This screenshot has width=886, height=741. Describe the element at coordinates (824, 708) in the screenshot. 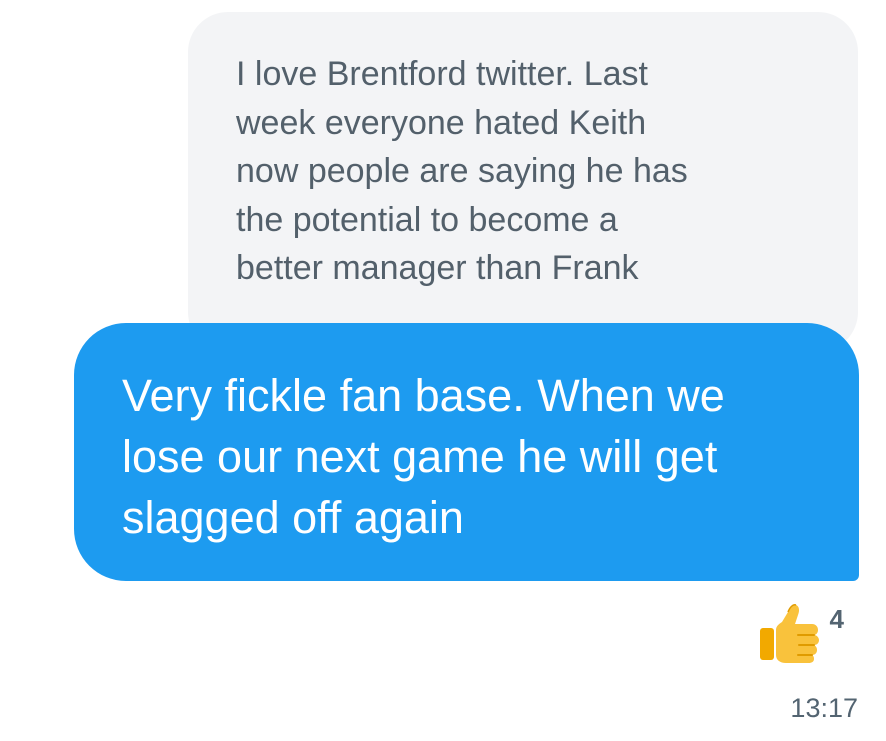

I see `message-timestamp: 13:17` at that location.